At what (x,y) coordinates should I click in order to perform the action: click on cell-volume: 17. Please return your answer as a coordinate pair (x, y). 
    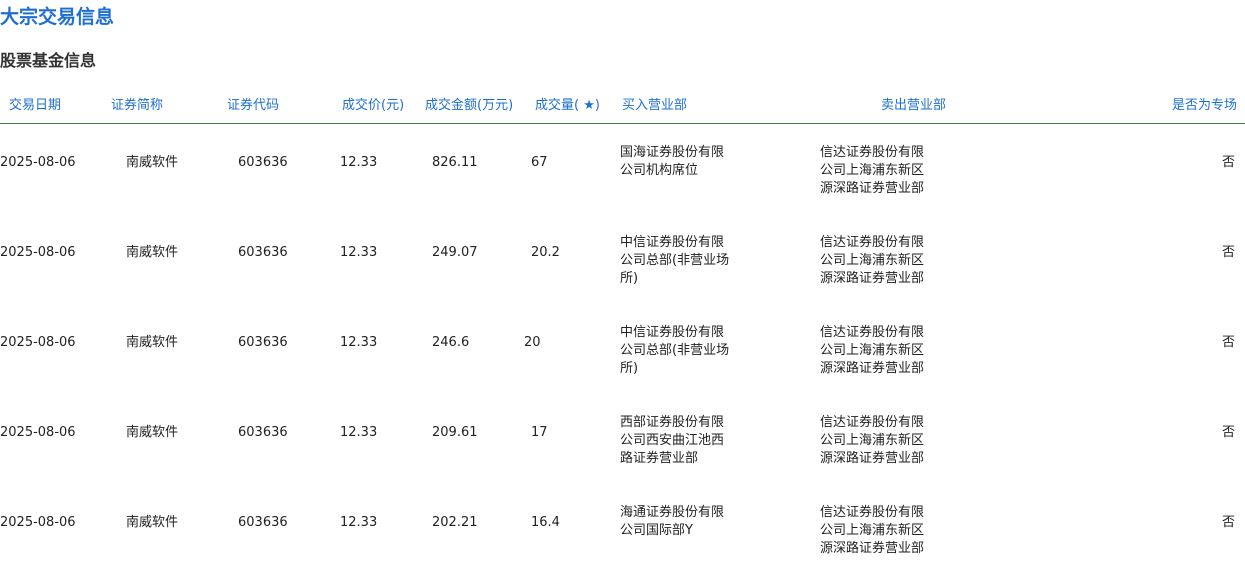
    Looking at the image, I should click on (539, 432).